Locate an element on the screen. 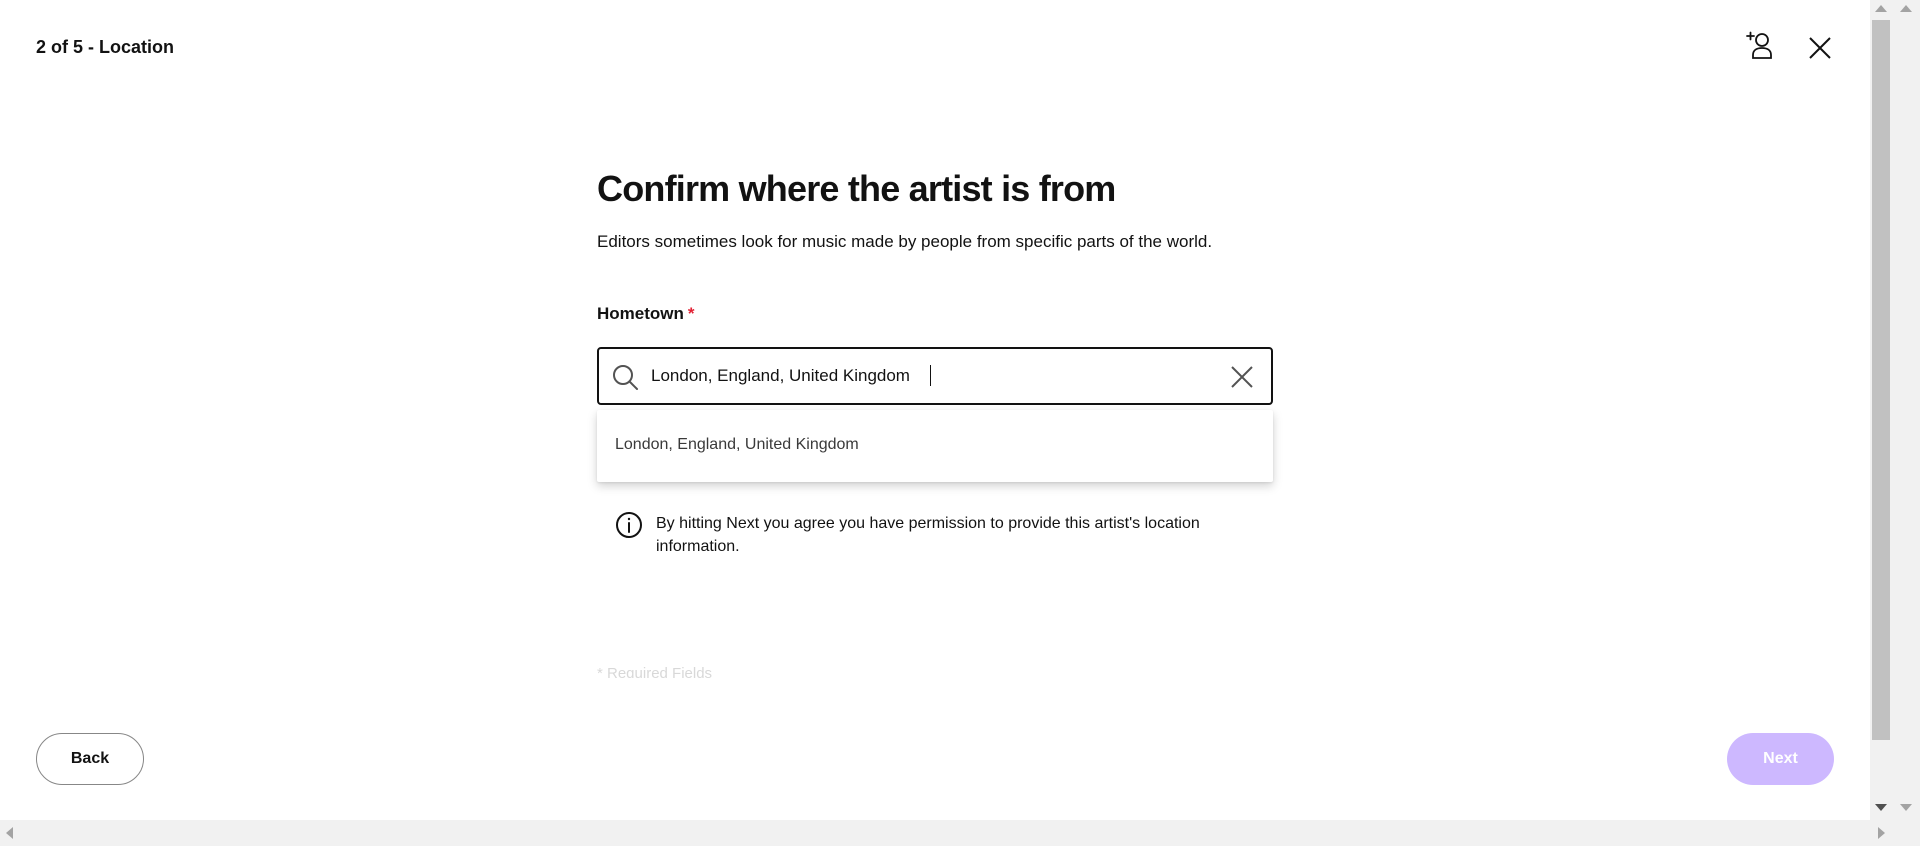 The height and width of the screenshot is (846, 1920). scroll-left-arrow-icon is located at coordinates (9, 833).